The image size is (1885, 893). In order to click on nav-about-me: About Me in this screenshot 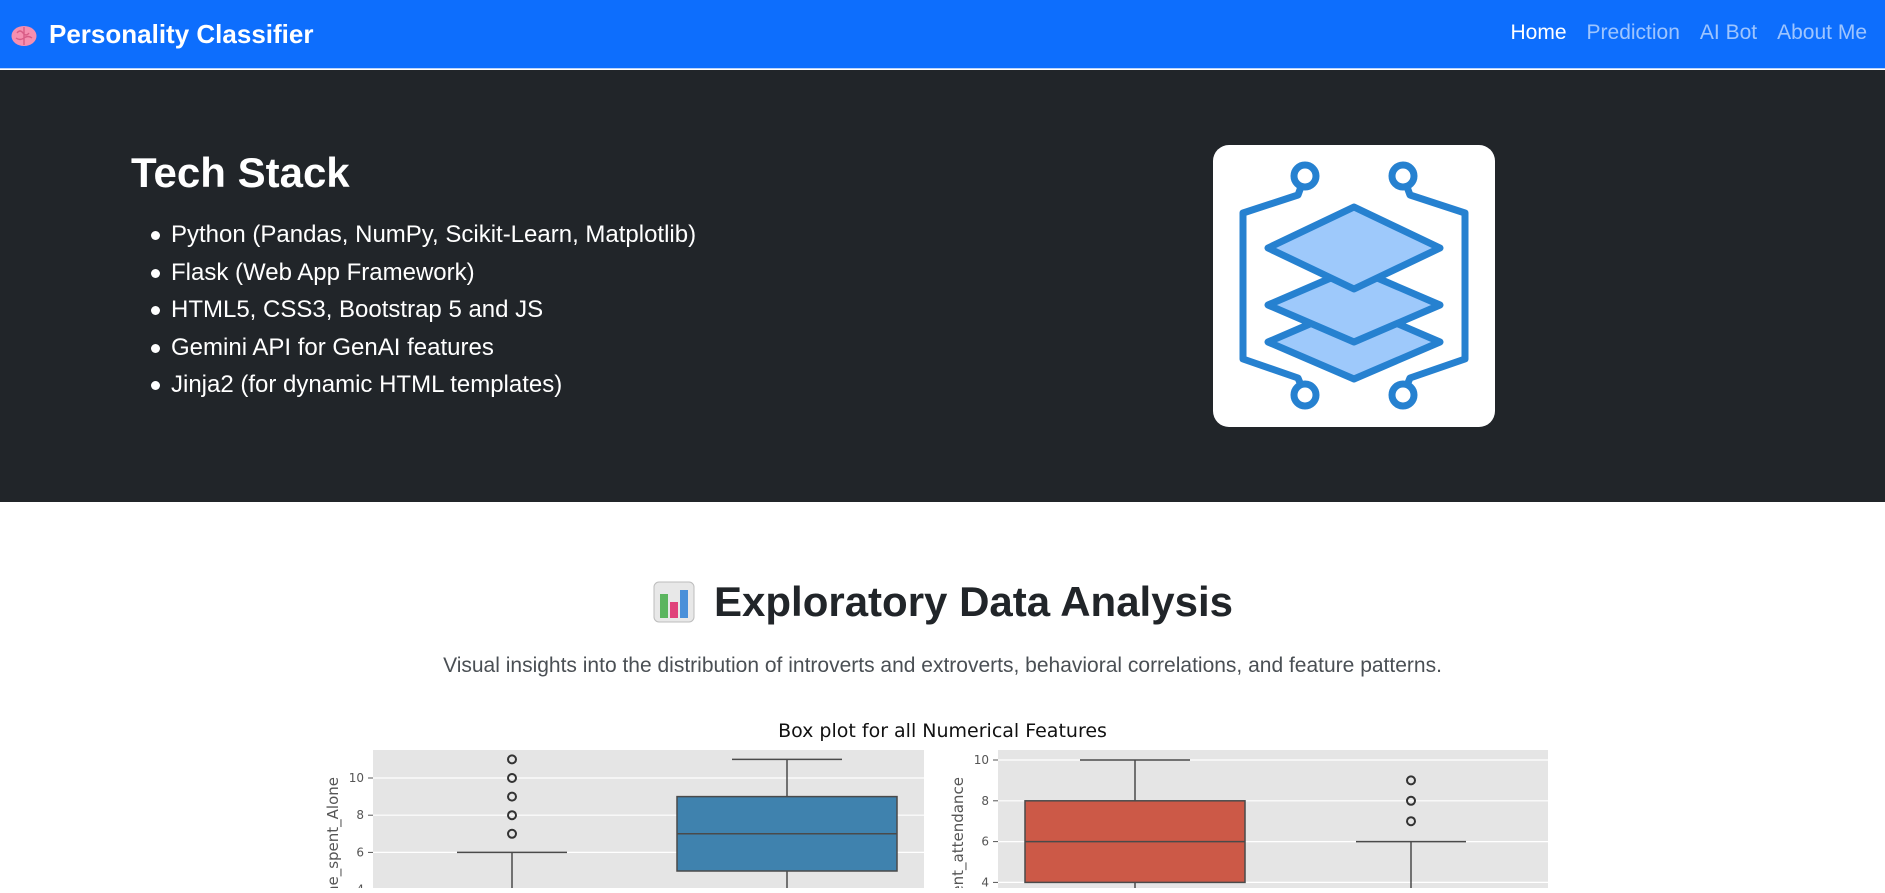, I will do `click(1822, 33)`.